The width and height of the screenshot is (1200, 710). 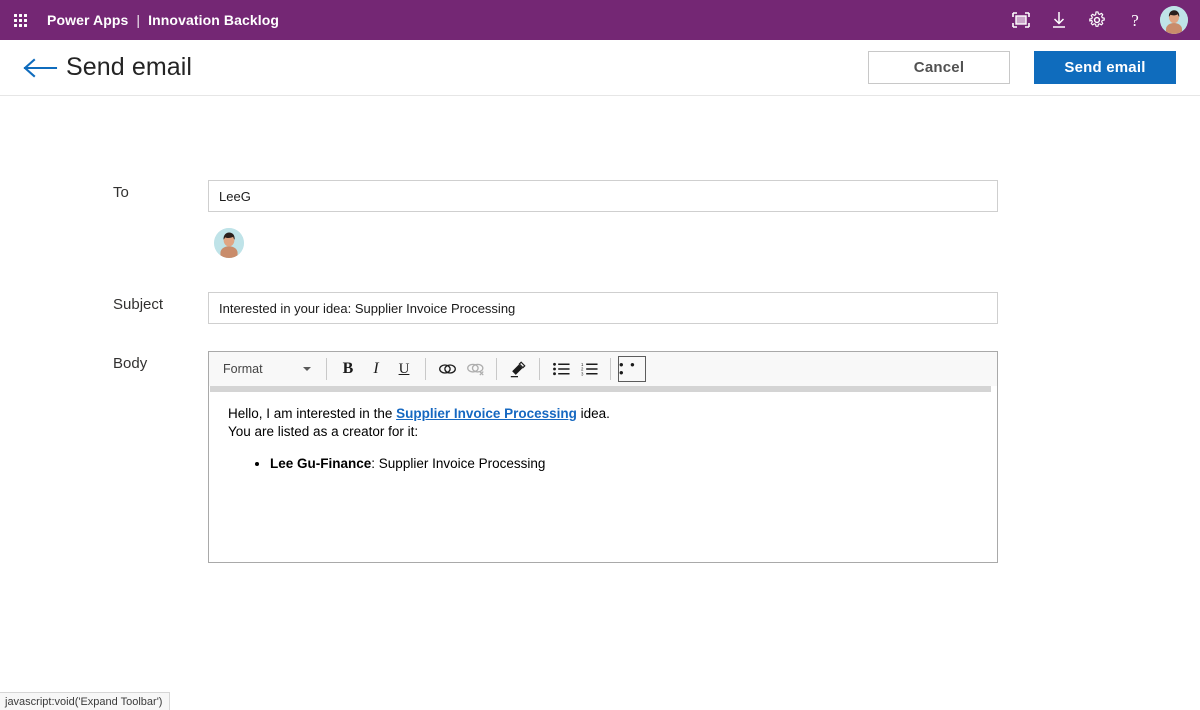 I want to click on gear-icon, so click(x=1097, y=20).